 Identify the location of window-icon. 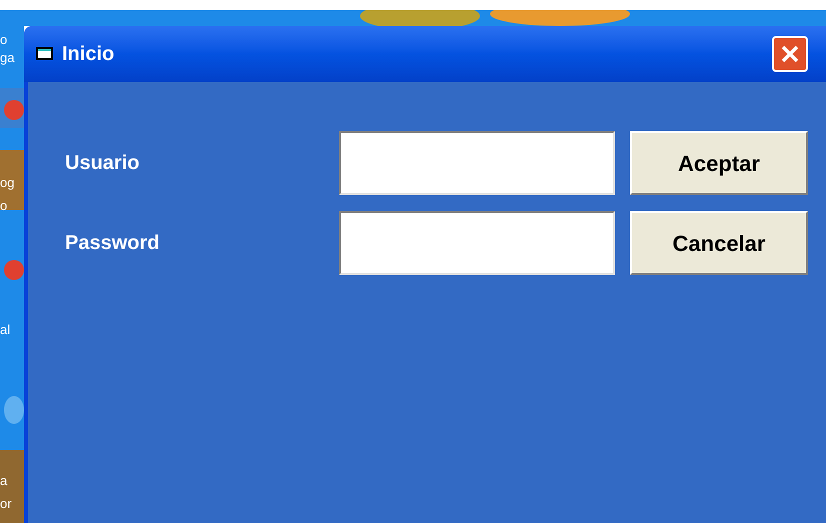
(45, 54).